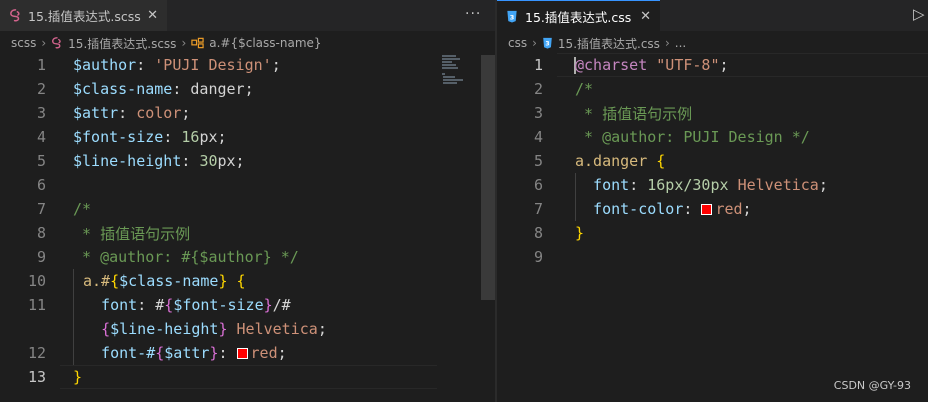 The image size is (928, 402). What do you see at coordinates (23, 43) in the screenshot?
I see `breadcrumb-folder: scss` at bounding box center [23, 43].